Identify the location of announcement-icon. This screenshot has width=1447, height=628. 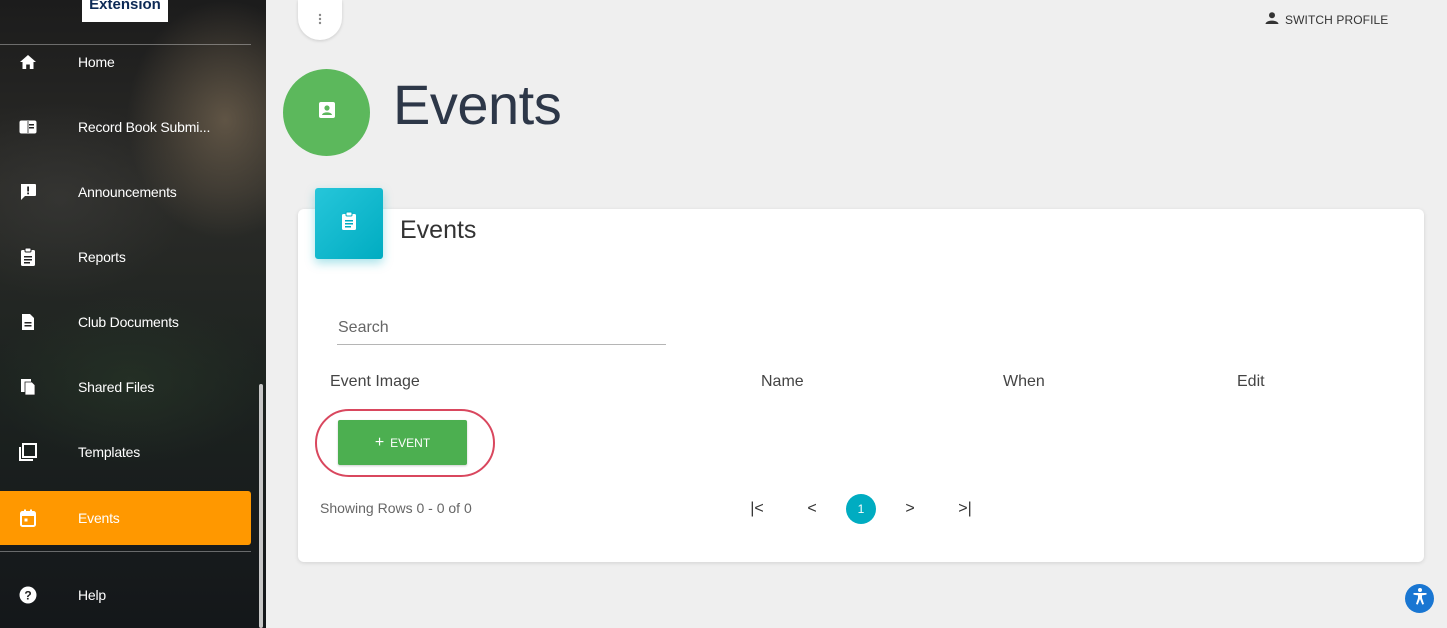
(28, 192).